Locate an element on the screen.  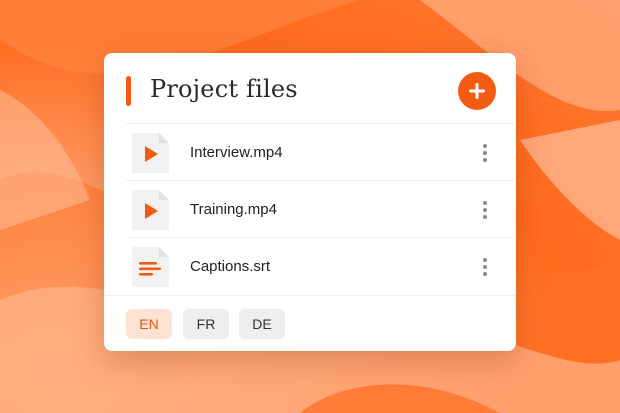
language-button-fr: FR is located at coordinates (206, 324).